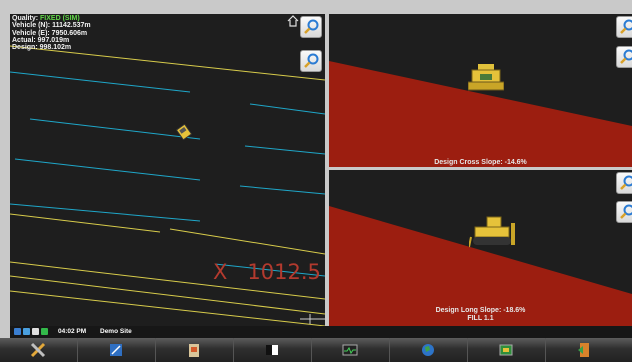 The height and width of the screenshot is (362, 632). I want to click on globe-button, so click(429, 350).